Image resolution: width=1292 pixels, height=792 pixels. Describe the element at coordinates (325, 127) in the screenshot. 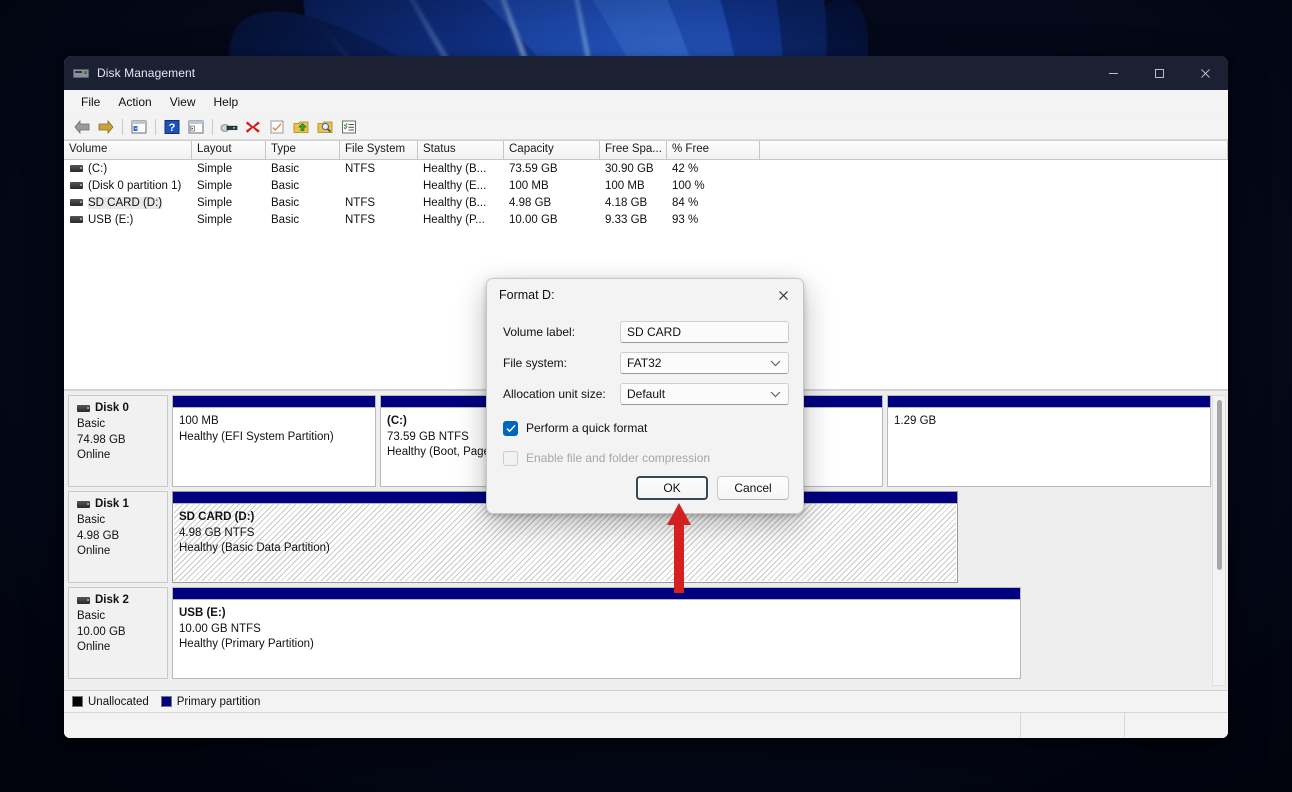

I see `search-volume-icon` at that location.